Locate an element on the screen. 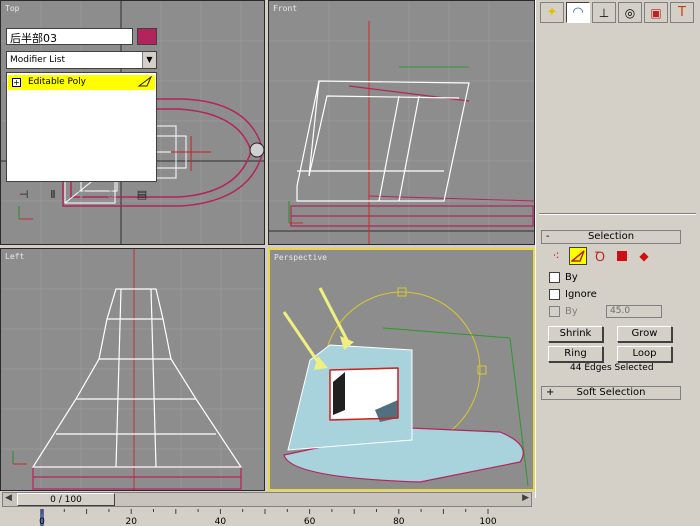  collapse-sign: - is located at coordinates (548, 236).